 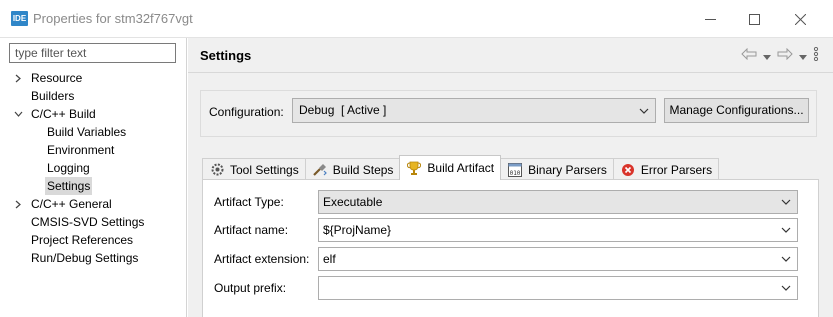 I want to click on kebab-menu-icon, so click(x=816, y=54).